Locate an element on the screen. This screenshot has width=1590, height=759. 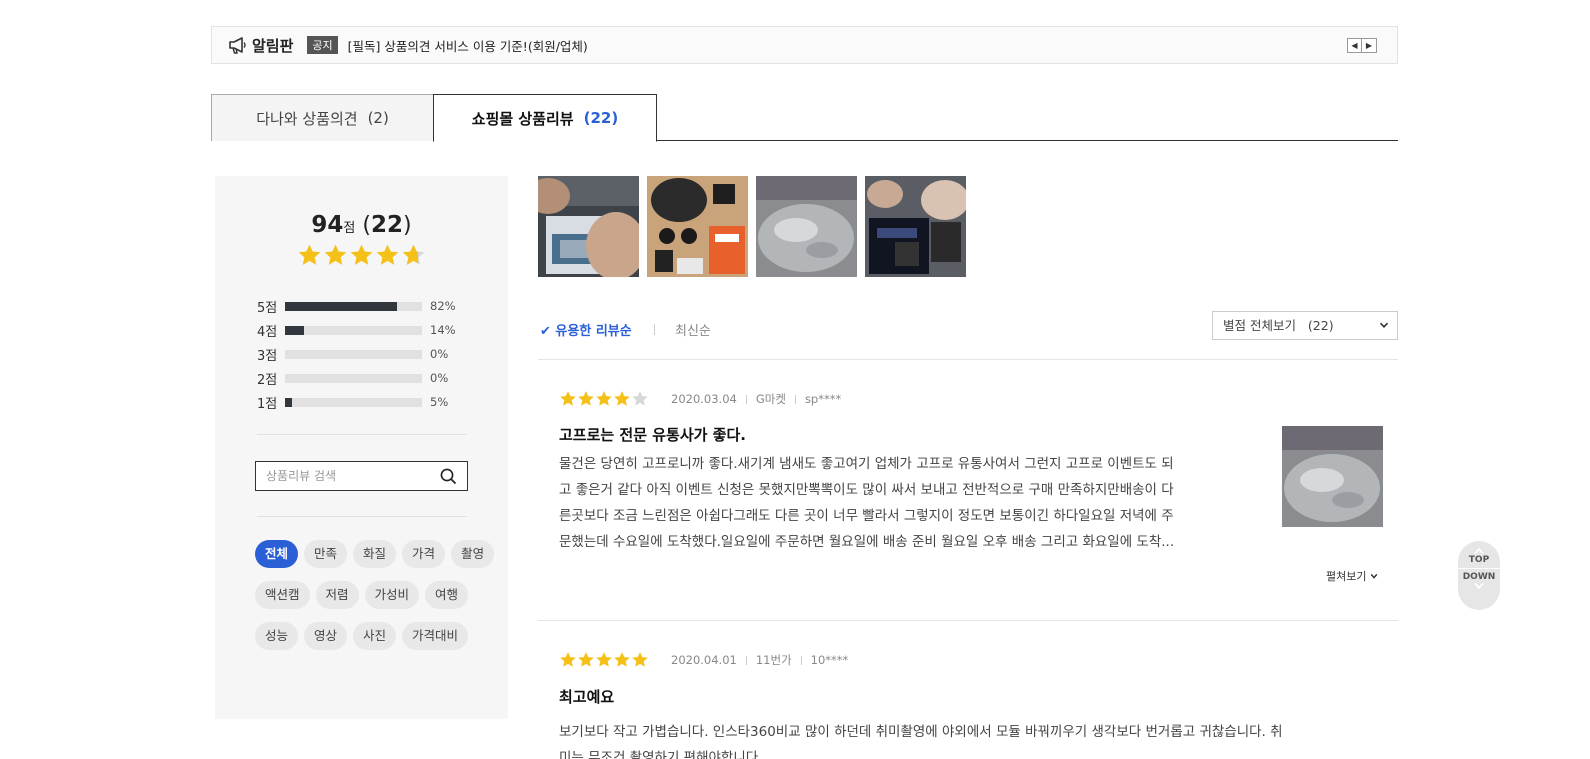
scroll-buttons: TOP DOWN is located at coordinates (1479, 575).